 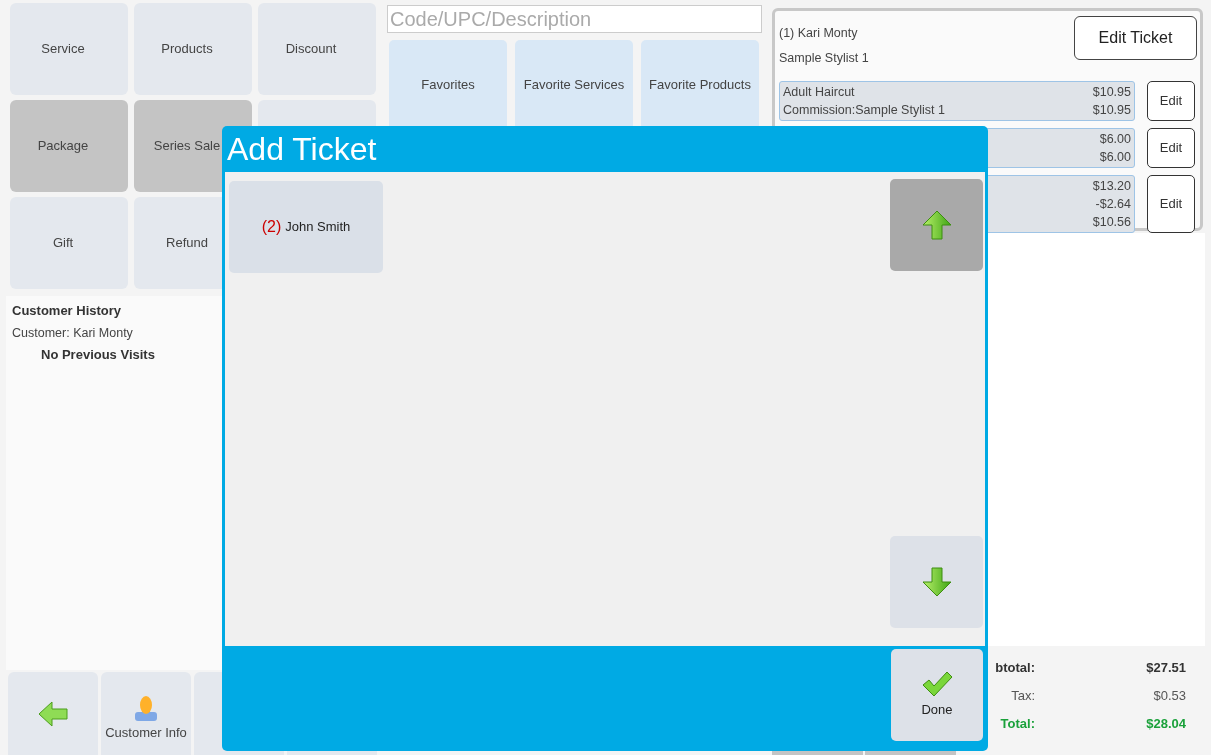 I want to click on person-icon, so click(x=146, y=707).